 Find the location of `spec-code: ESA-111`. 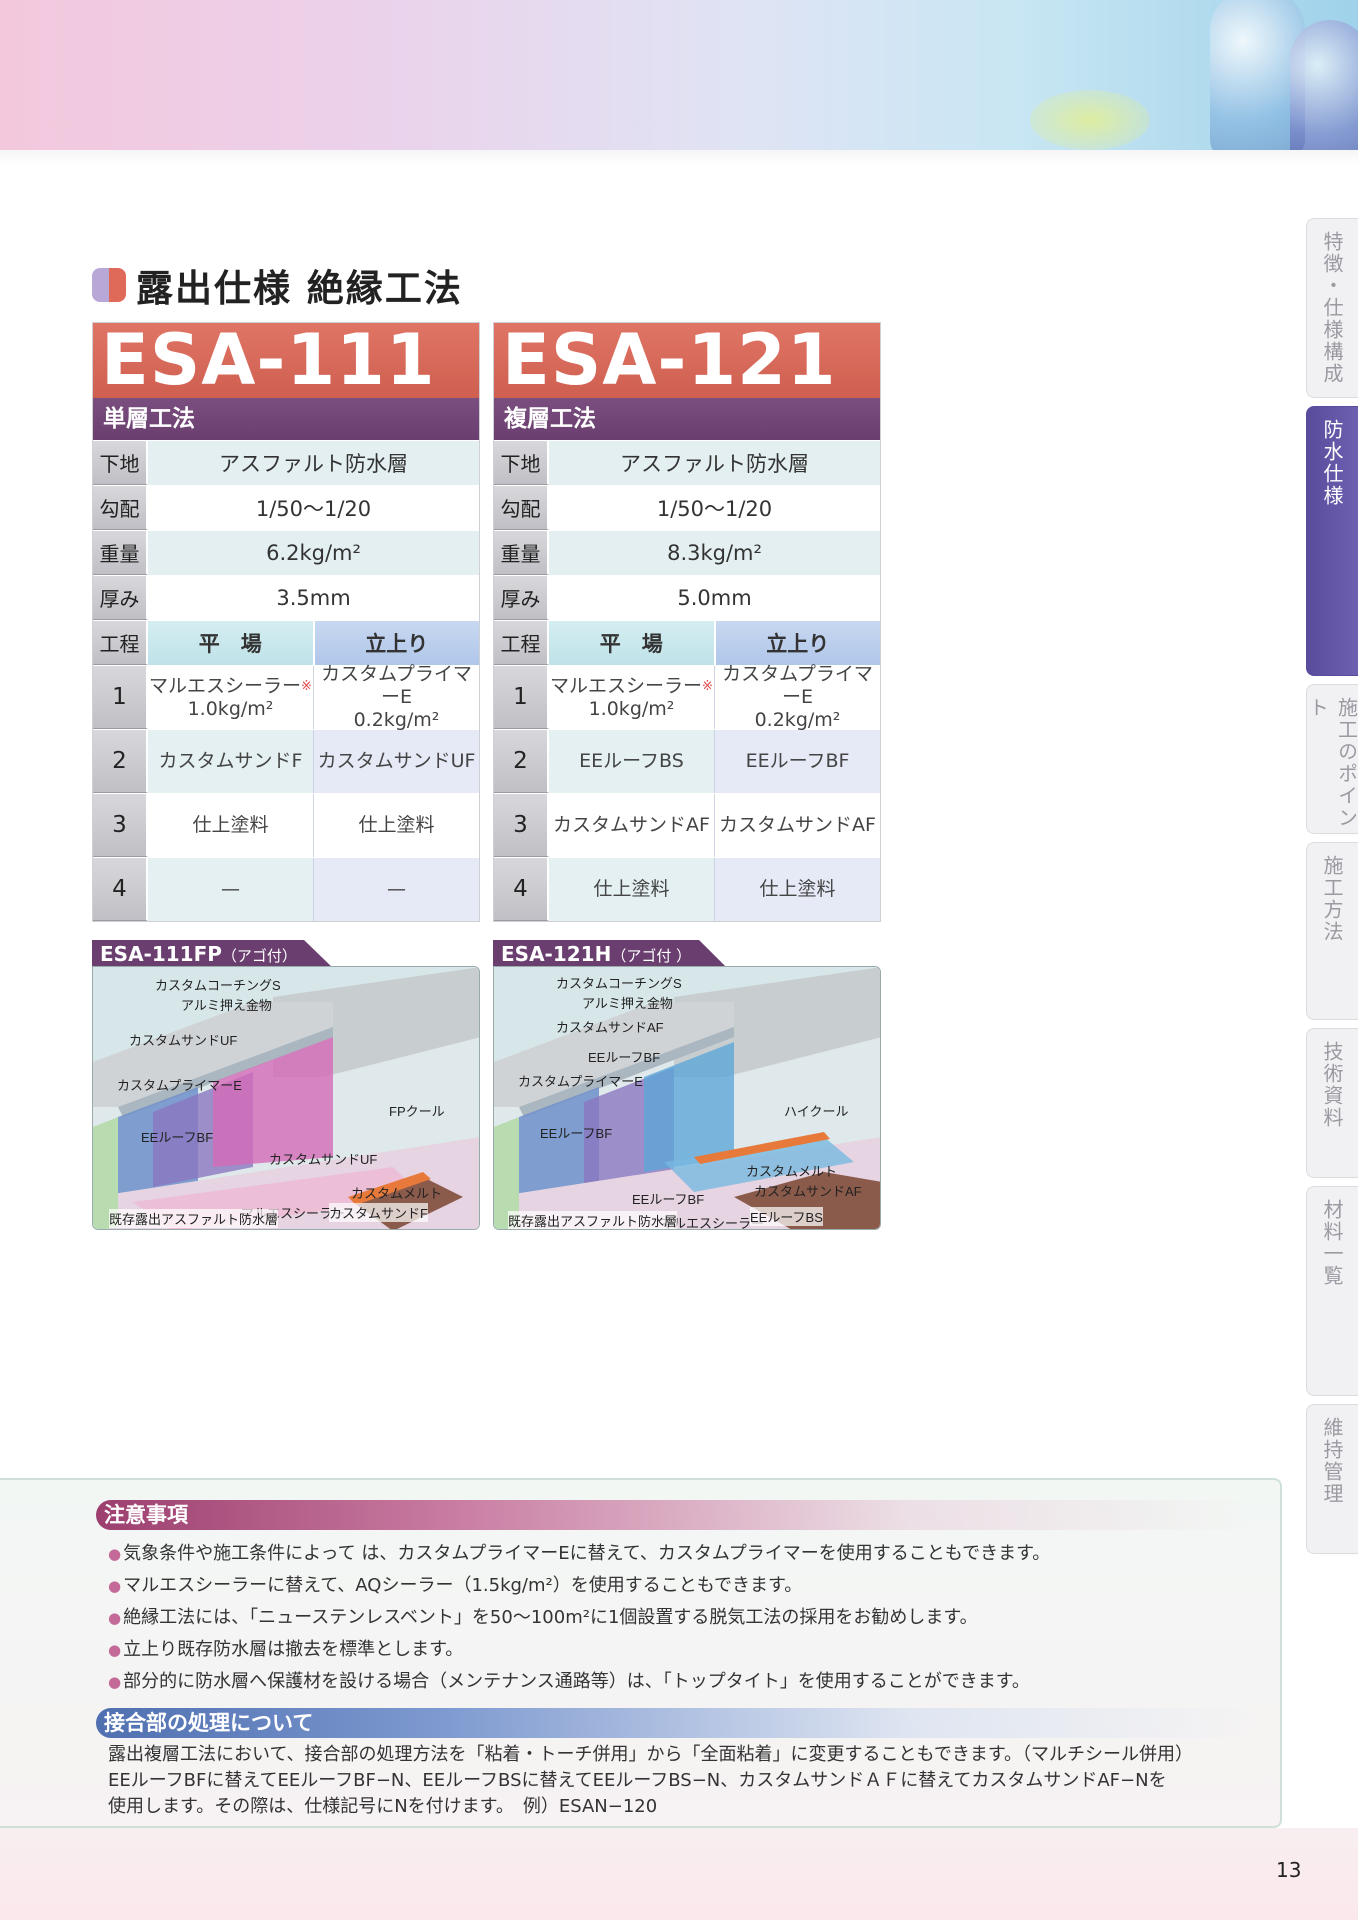

spec-code: ESA-111 is located at coordinates (286, 360).